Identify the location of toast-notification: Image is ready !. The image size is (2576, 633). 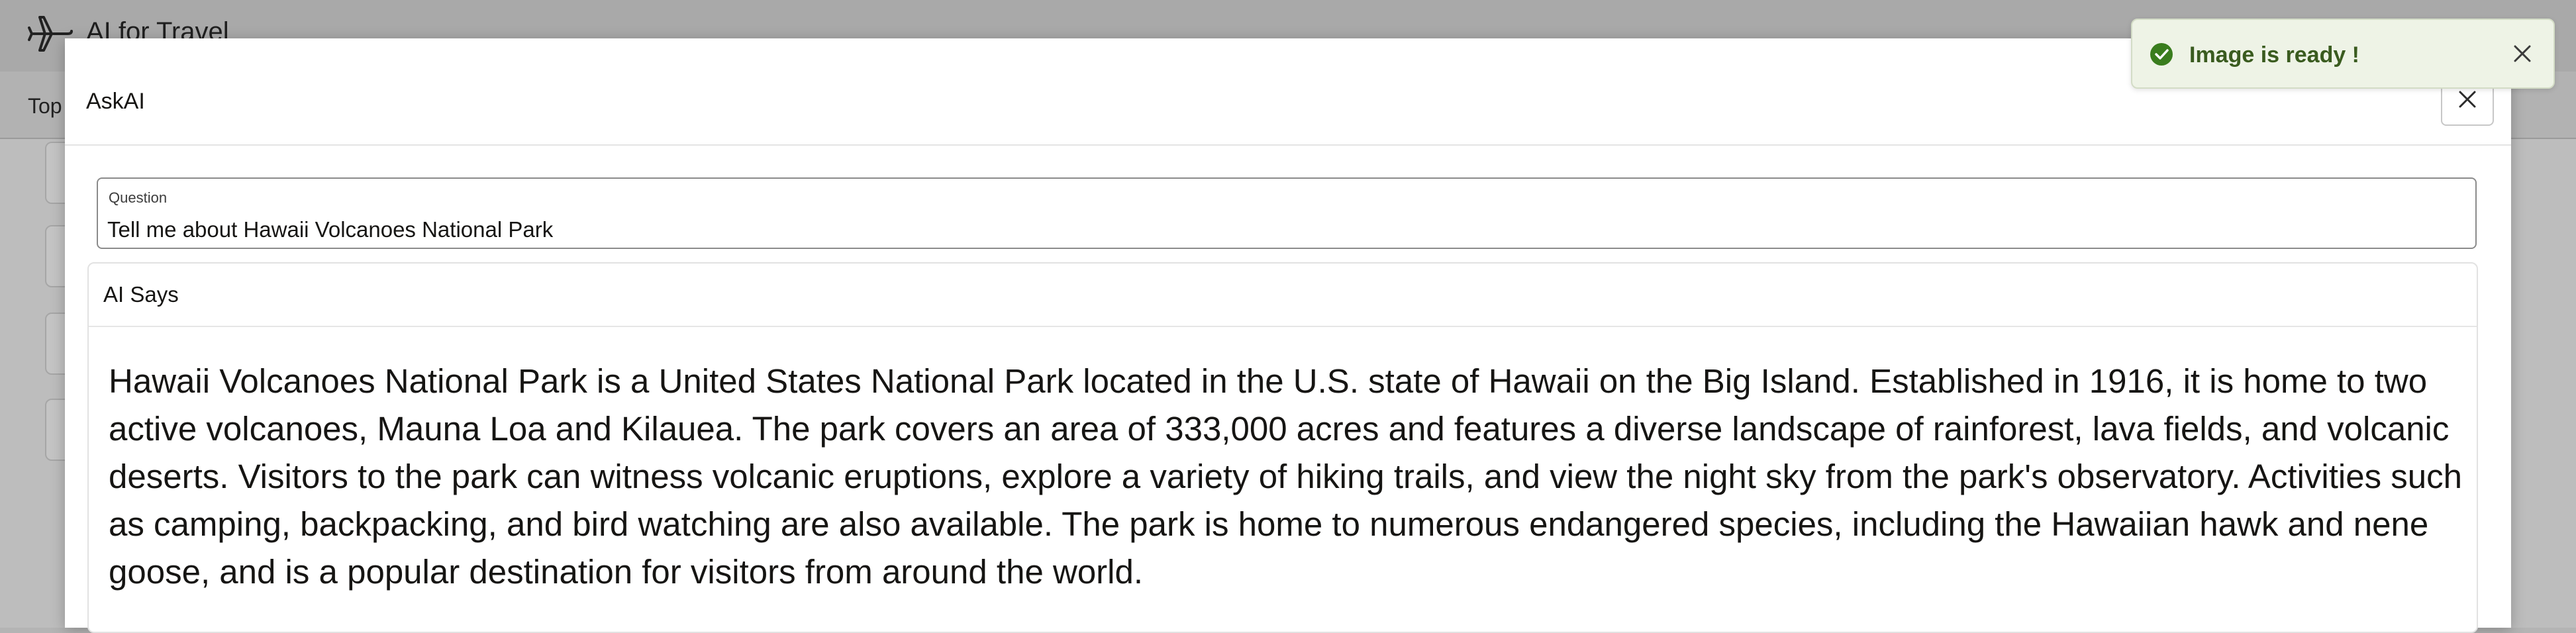
(2343, 54).